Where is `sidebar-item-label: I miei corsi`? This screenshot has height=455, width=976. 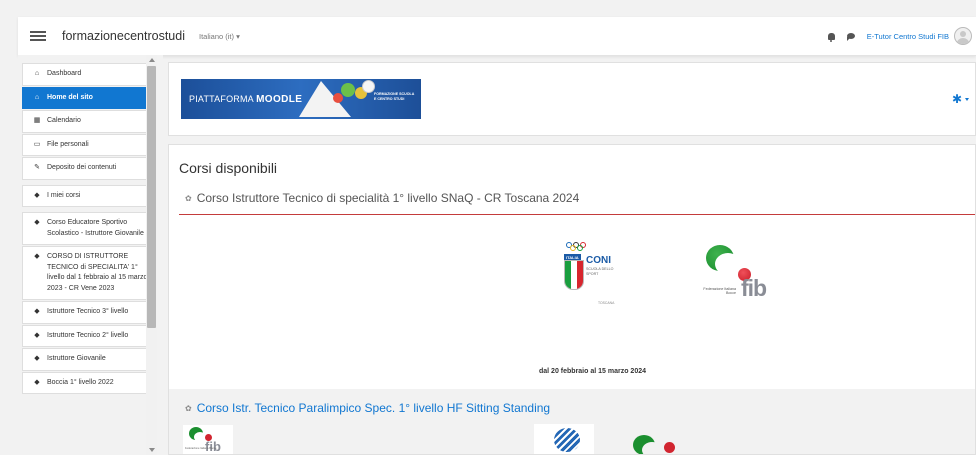
sidebar-item-label: I miei corsi is located at coordinates (64, 195).